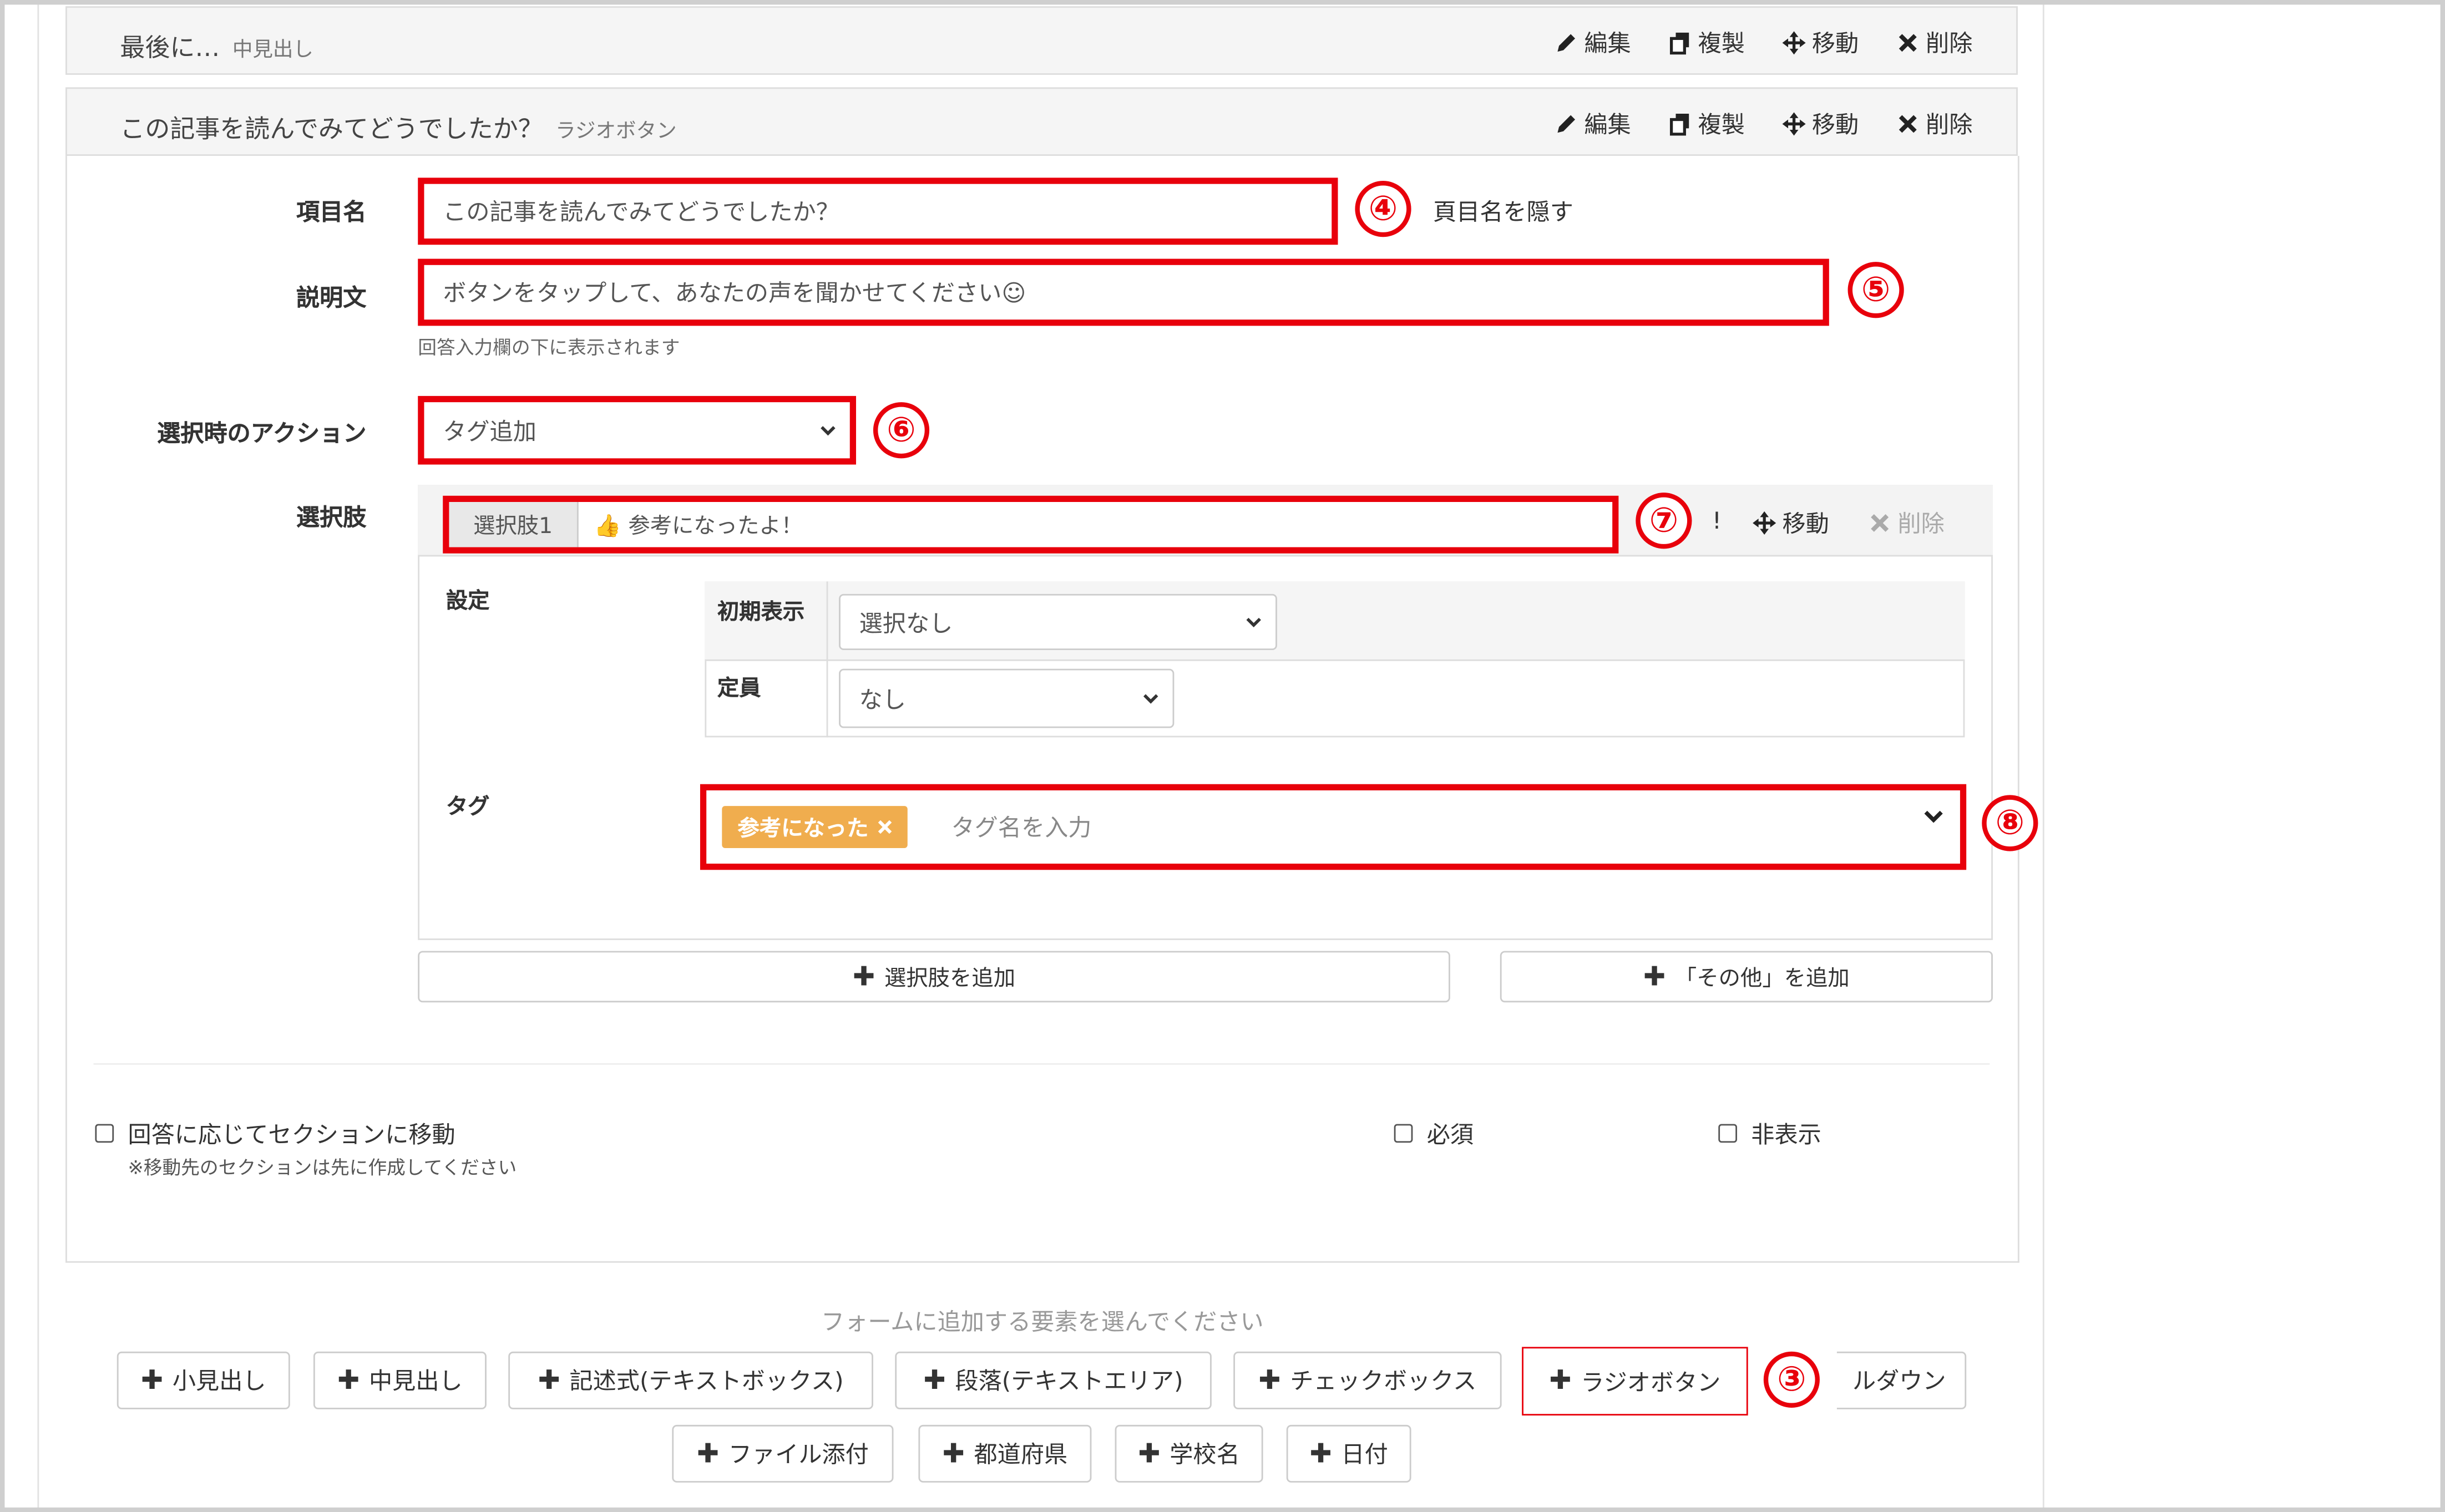  I want to click on choice-number-label: 選択肢1, so click(514, 525).